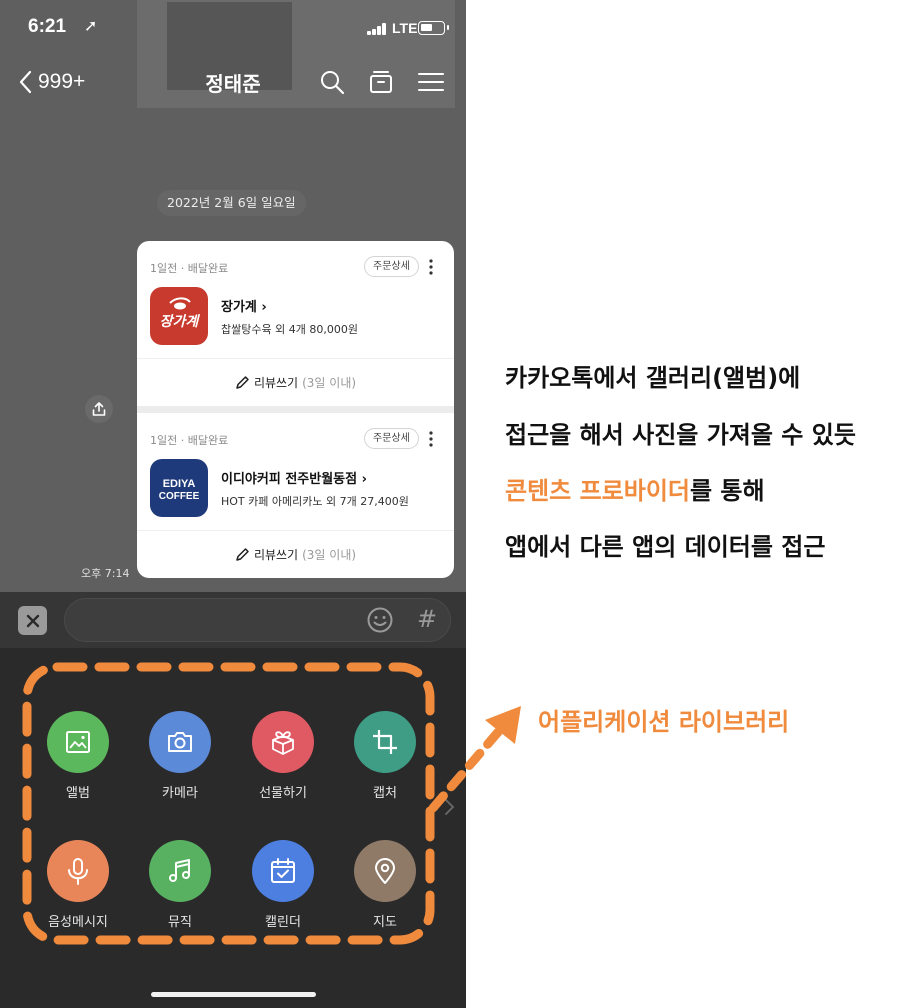 This screenshot has width=917, height=1008. What do you see at coordinates (332, 82) in the screenshot?
I see `search-icon` at bounding box center [332, 82].